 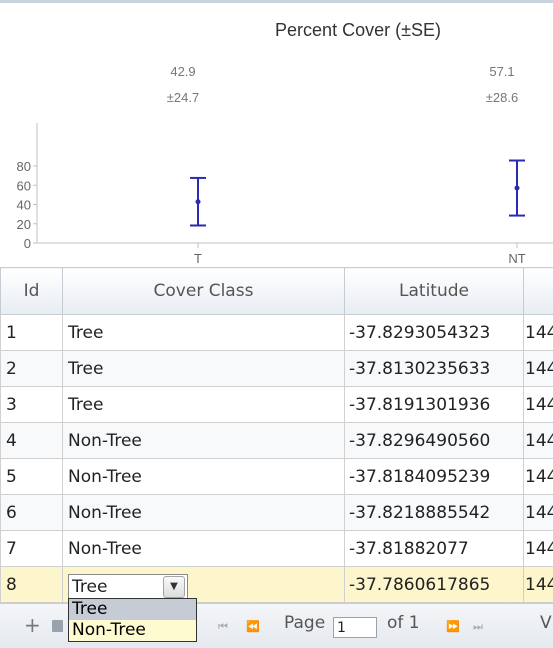 I want to click on table-row: 5 Non-Tree -37.8184095239 144, so click(x=276, y=476).